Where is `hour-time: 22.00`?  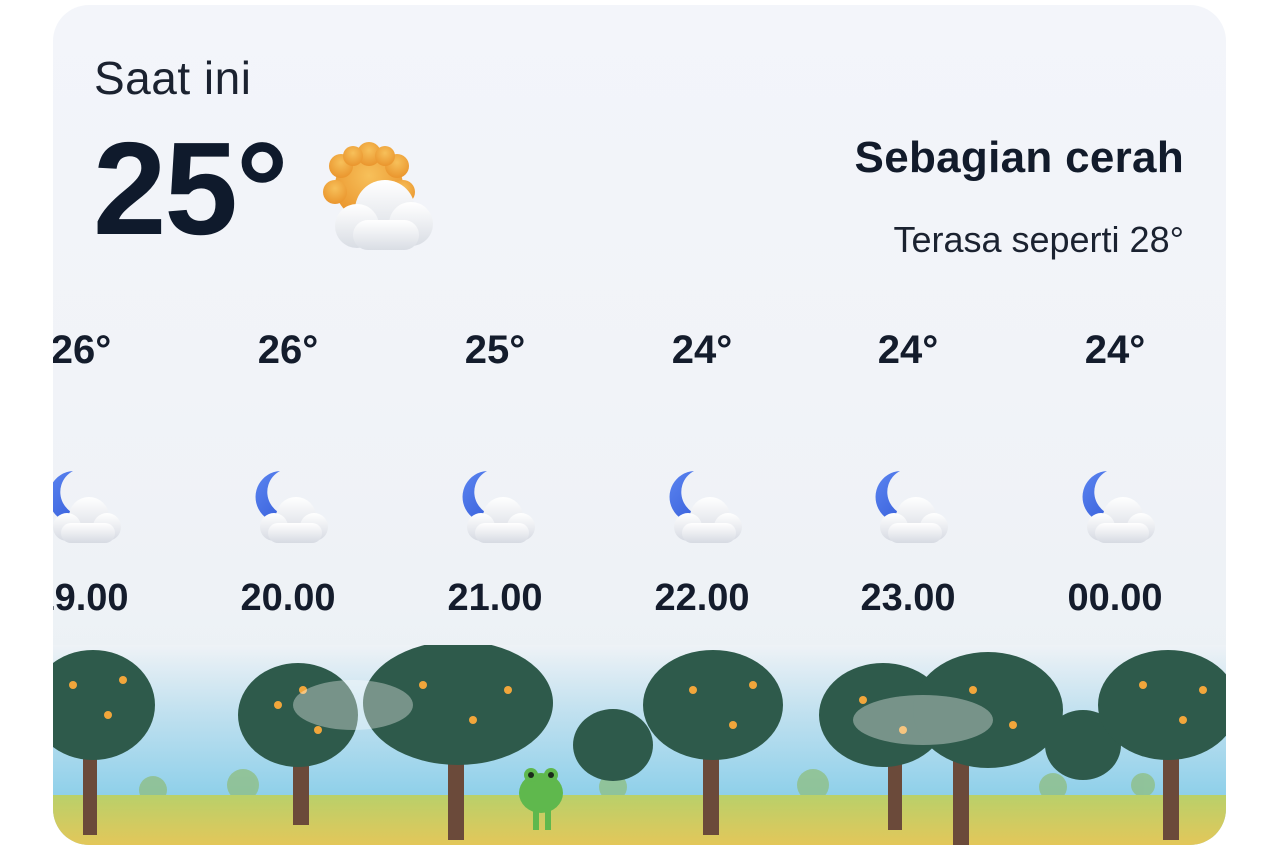 hour-time: 22.00 is located at coordinates (702, 598).